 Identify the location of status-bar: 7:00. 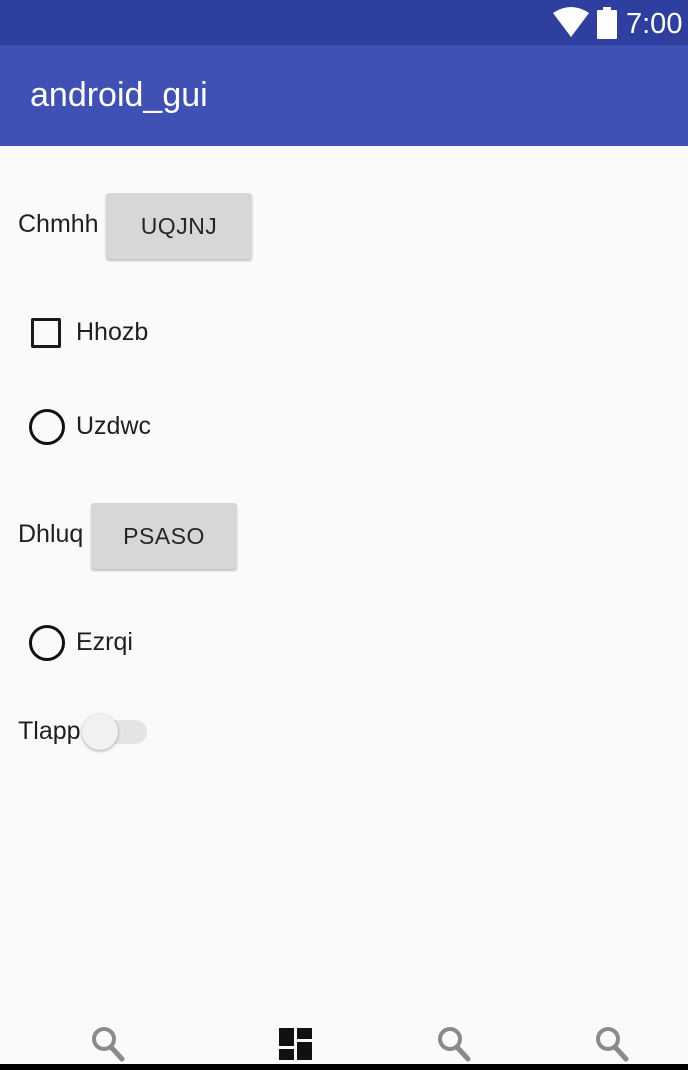
(344, 22).